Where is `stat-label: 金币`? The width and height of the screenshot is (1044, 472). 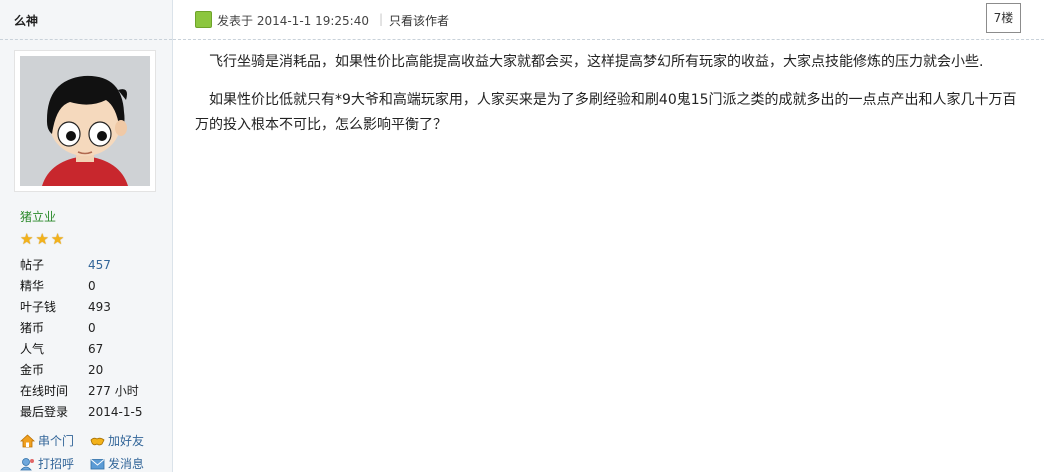 stat-label: 金币 is located at coordinates (32, 370).